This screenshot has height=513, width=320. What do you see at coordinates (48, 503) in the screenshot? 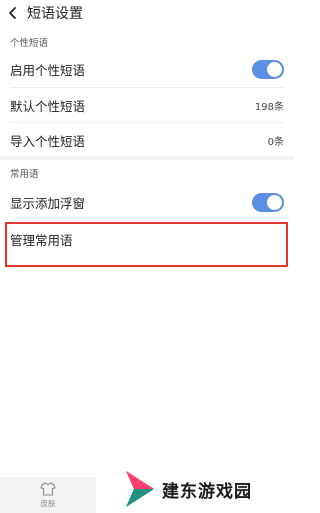
I see `tab-skin-label: 皮肤` at bounding box center [48, 503].